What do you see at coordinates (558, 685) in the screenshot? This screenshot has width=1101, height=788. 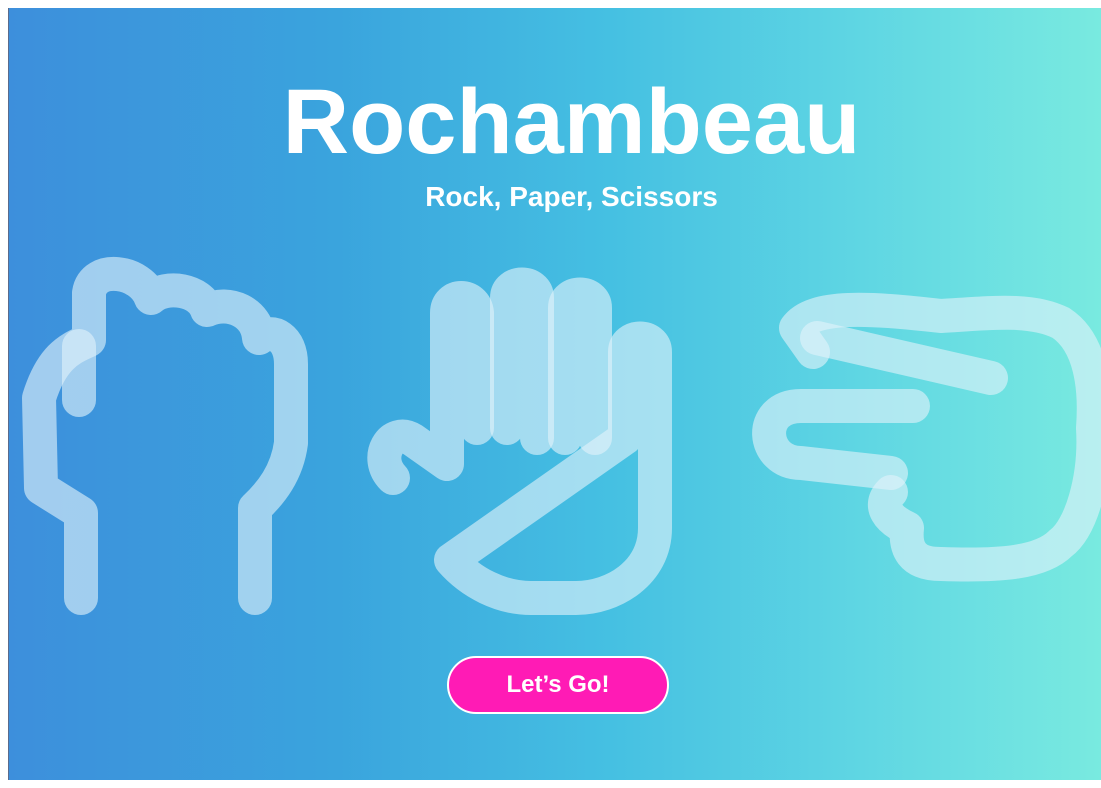 I see `lets-go-button: Let’s Go!` at bounding box center [558, 685].